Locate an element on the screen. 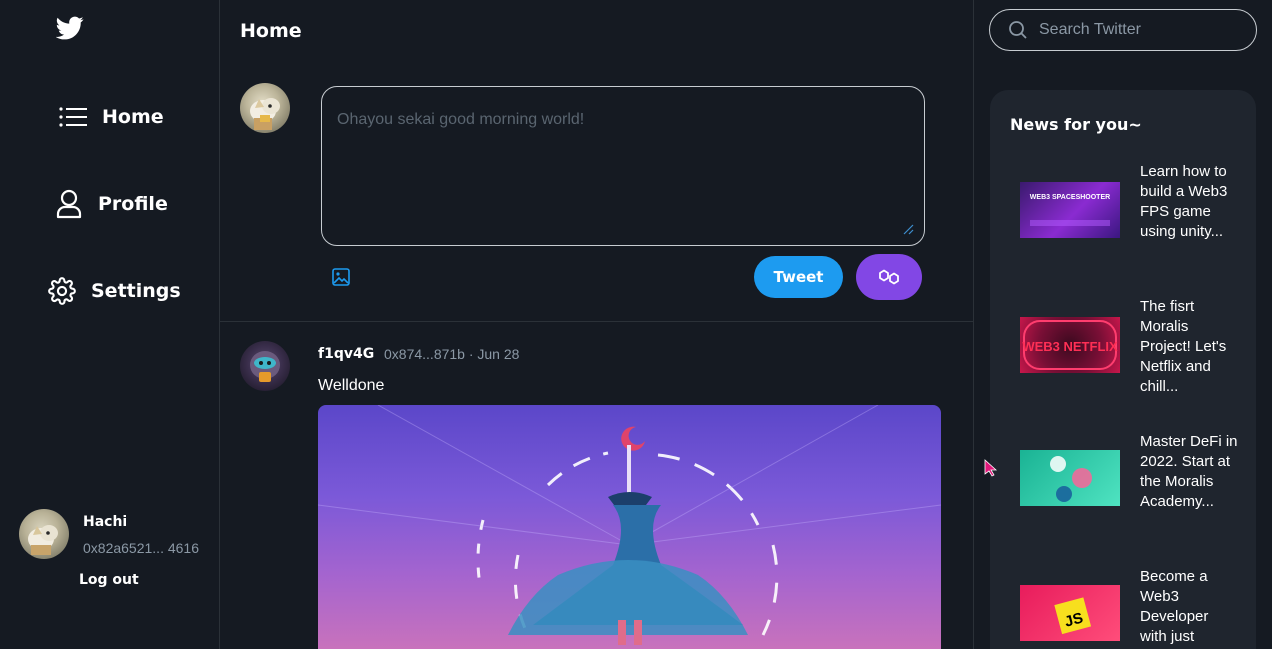 The width and height of the screenshot is (1272, 649). nav-settings-label: Settings is located at coordinates (136, 291).